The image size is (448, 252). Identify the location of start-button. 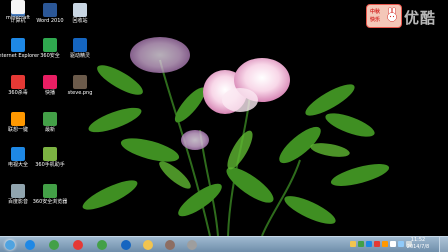
(10, 245).